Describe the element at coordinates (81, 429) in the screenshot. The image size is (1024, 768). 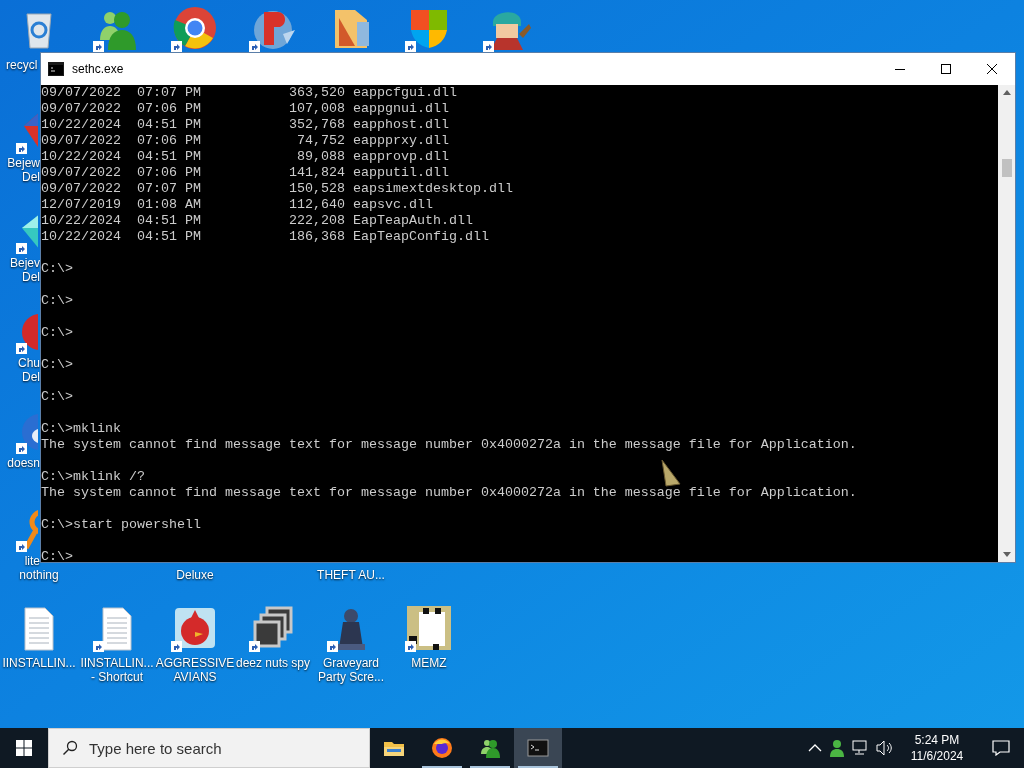
I see `console-line: C:\>mklink` at that location.